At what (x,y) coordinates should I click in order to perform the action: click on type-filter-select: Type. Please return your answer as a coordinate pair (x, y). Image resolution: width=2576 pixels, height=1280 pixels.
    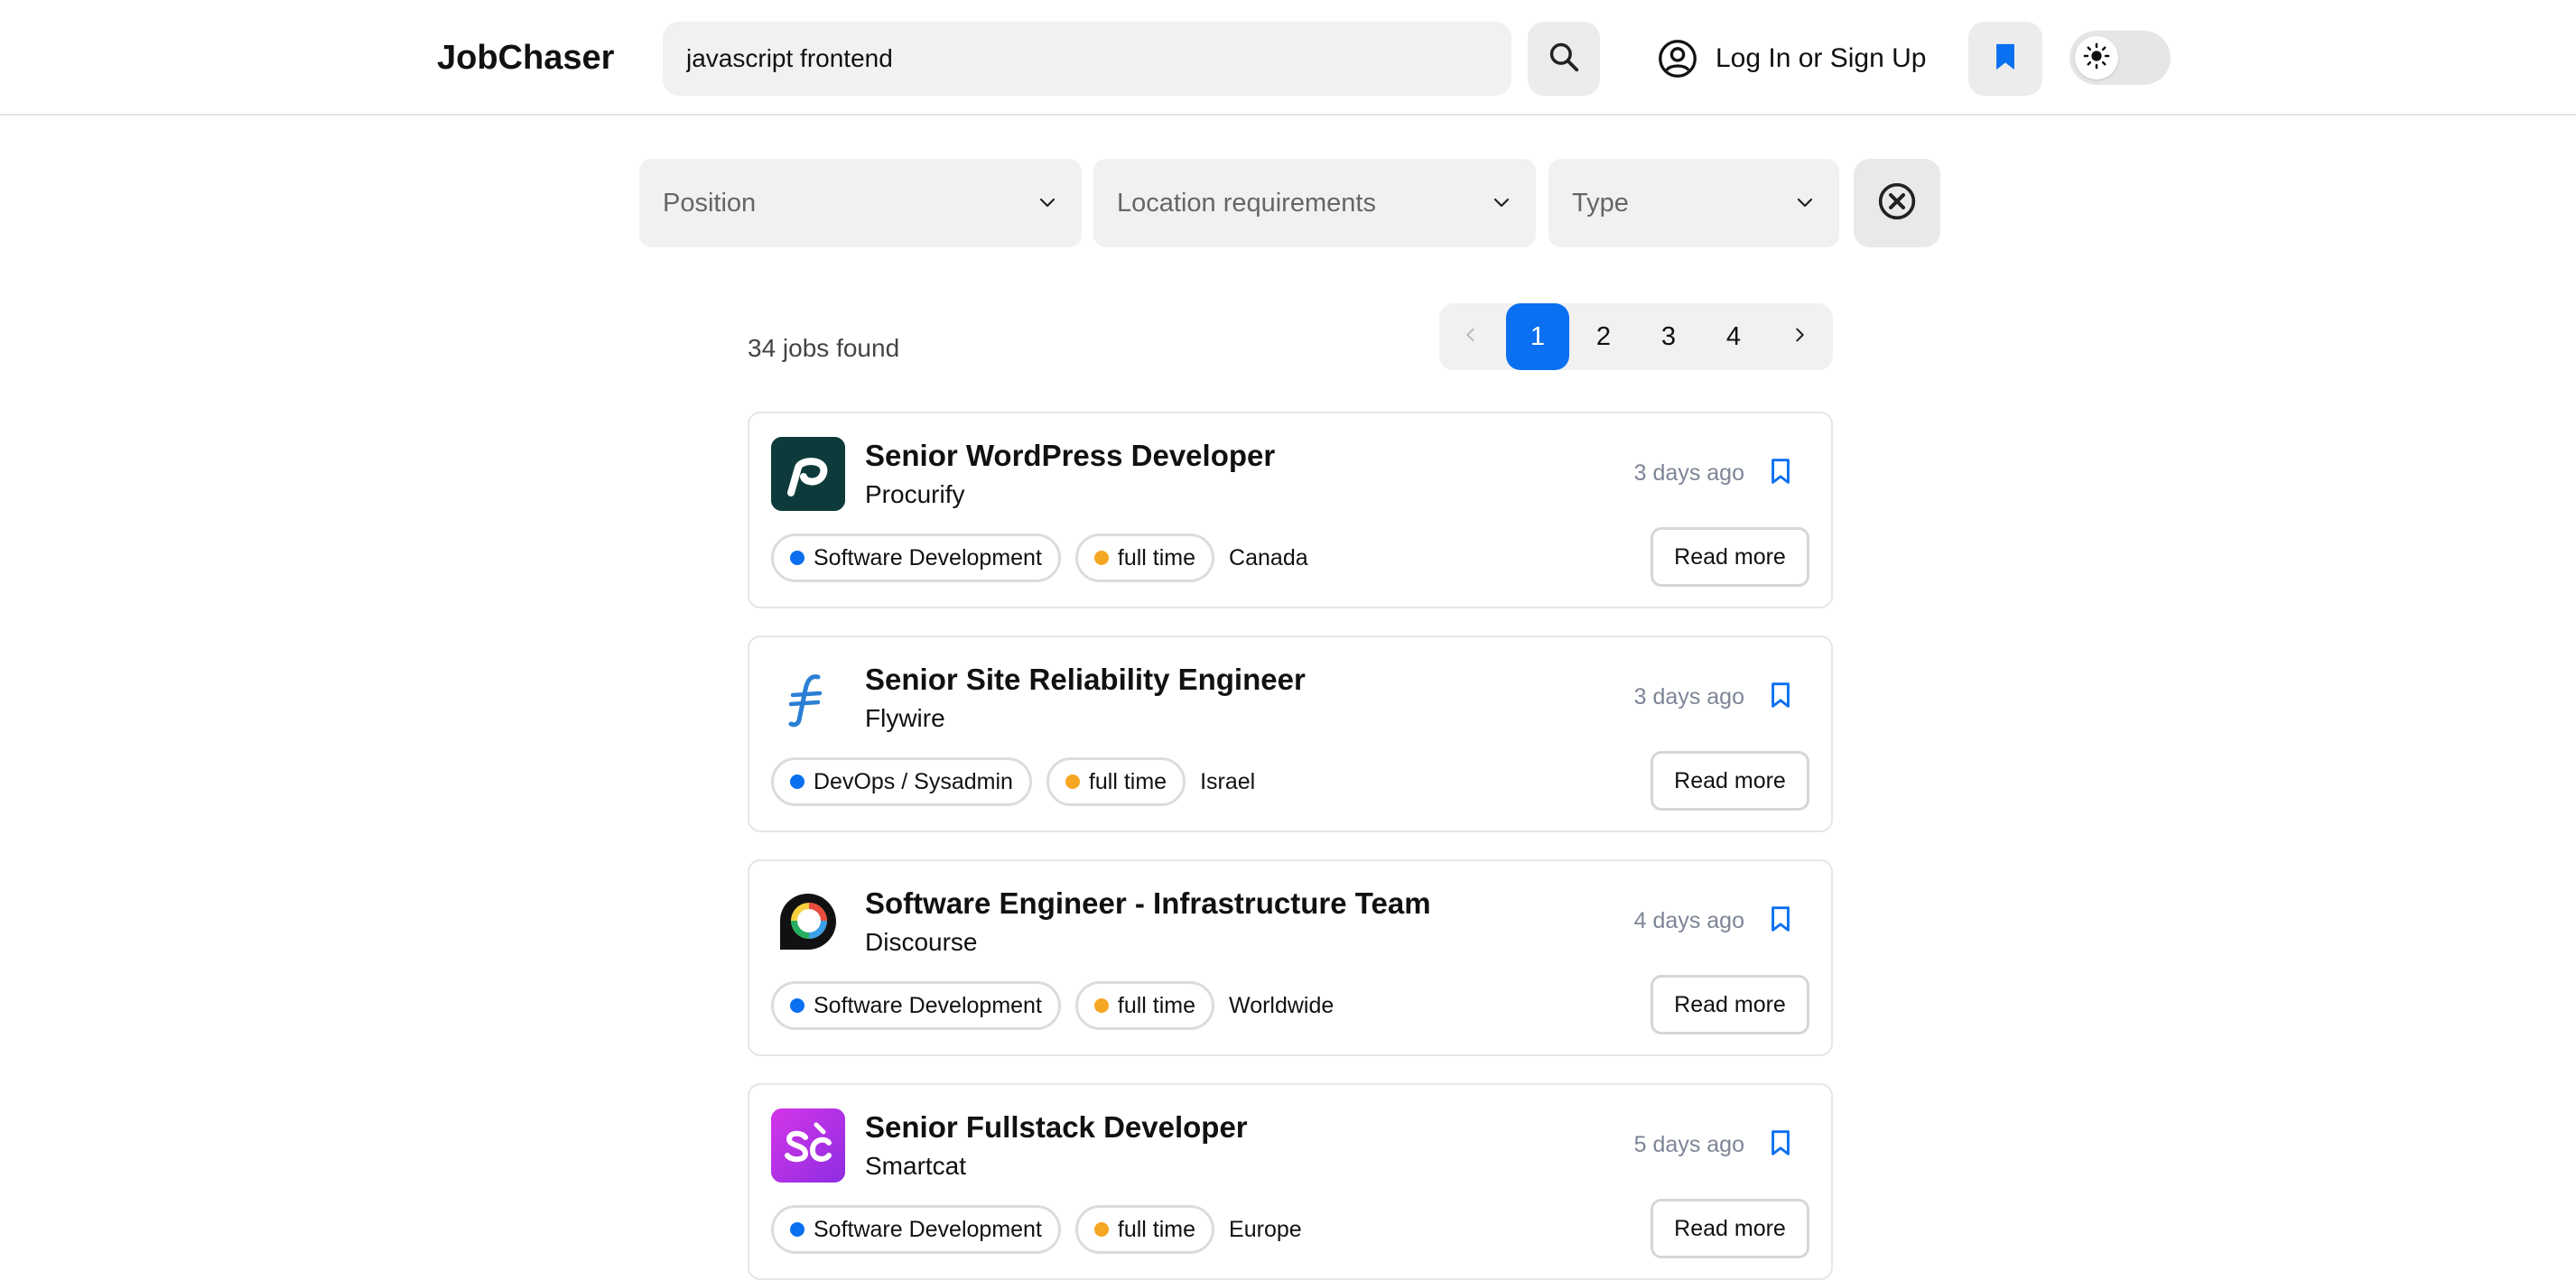
    Looking at the image, I should click on (1693, 203).